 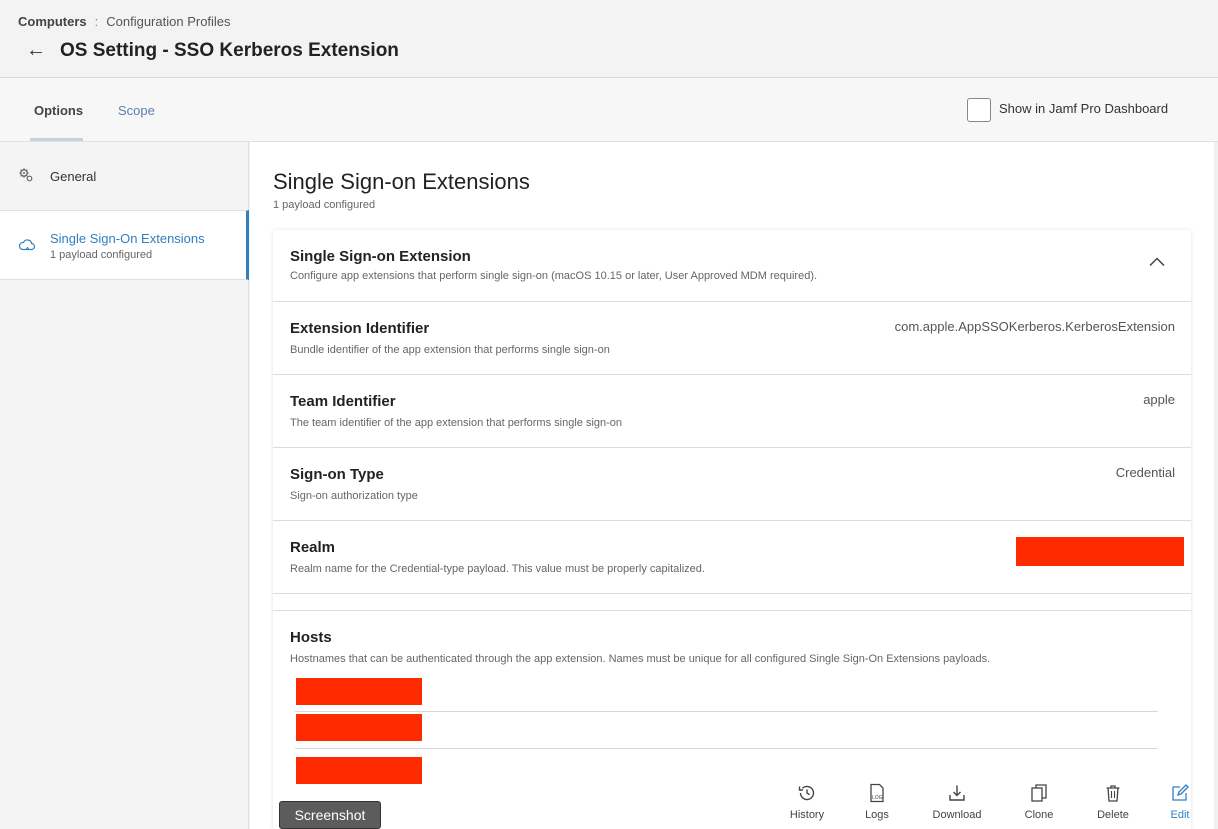 I want to click on history-button: History, so click(x=807, y=800).